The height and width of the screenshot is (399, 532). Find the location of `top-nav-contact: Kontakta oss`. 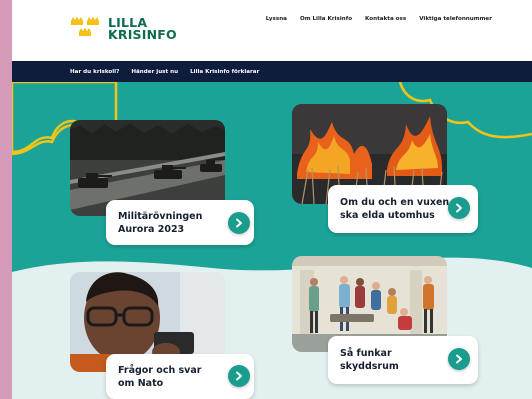

top-nav-contact: Kontakta oss is located at coordinates (385, 19).